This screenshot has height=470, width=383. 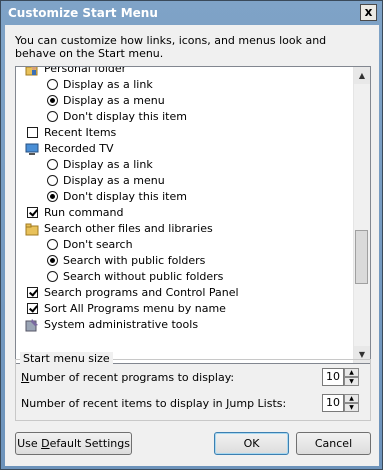 I want to click on list-item: Search without public folders, so click(x=185, y=277).